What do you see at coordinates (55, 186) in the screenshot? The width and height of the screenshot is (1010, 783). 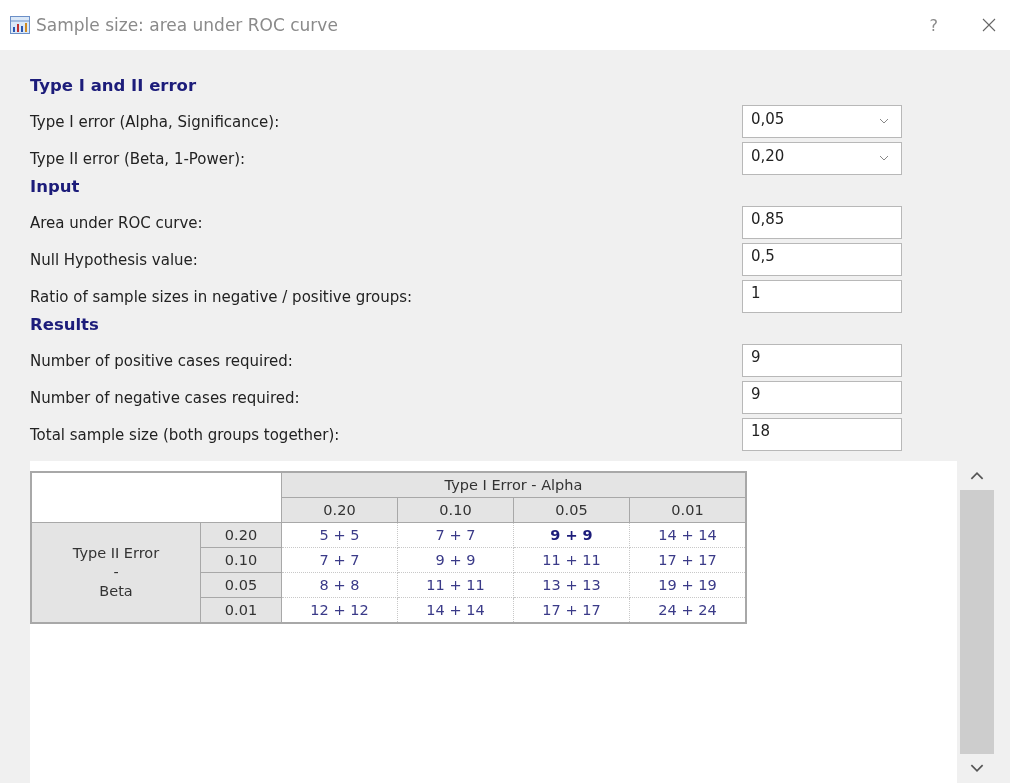 I see `section-heading: Input` at bounding box center [55, 186].